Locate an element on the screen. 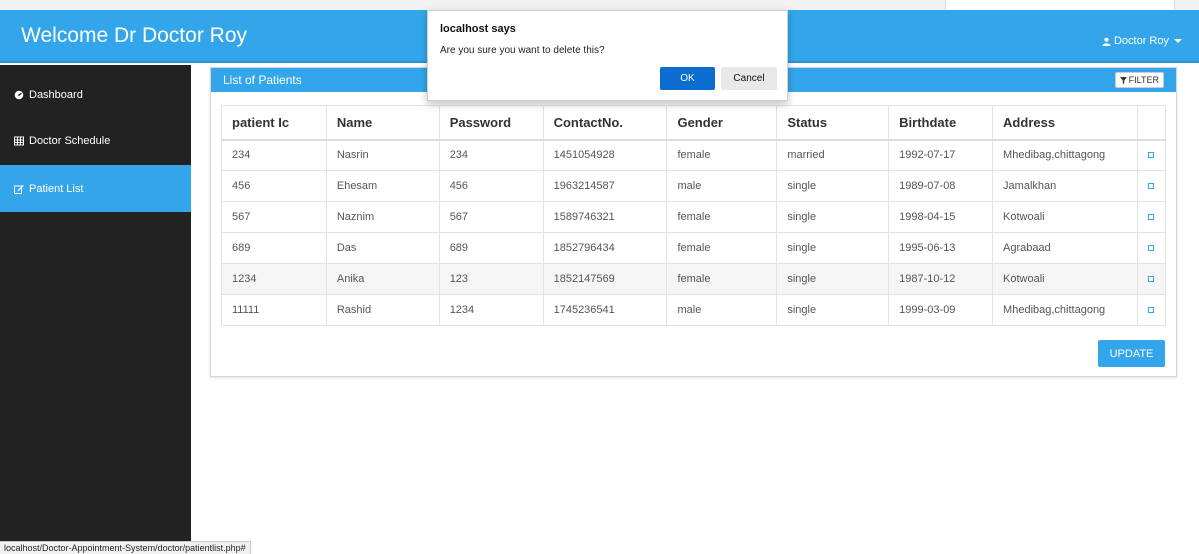 The height and width of the screenshot is (554, 1199). column-header: Status is located at coordinates (833, 123).